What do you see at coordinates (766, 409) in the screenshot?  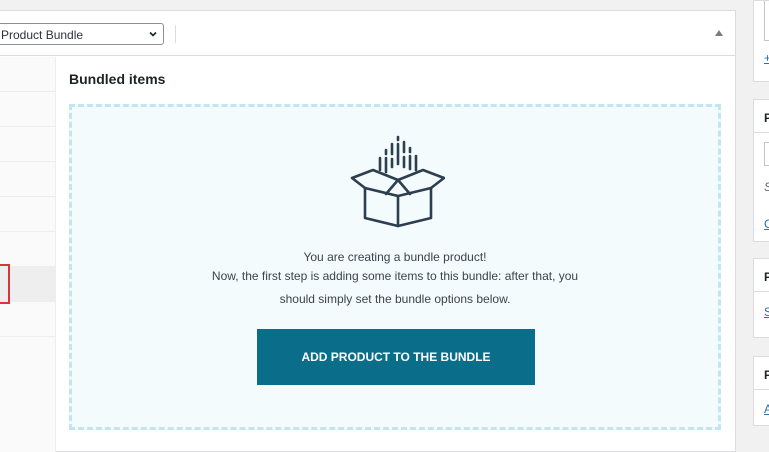 I see `sidebar-box4-link: A` at bounding box center [766, 409].